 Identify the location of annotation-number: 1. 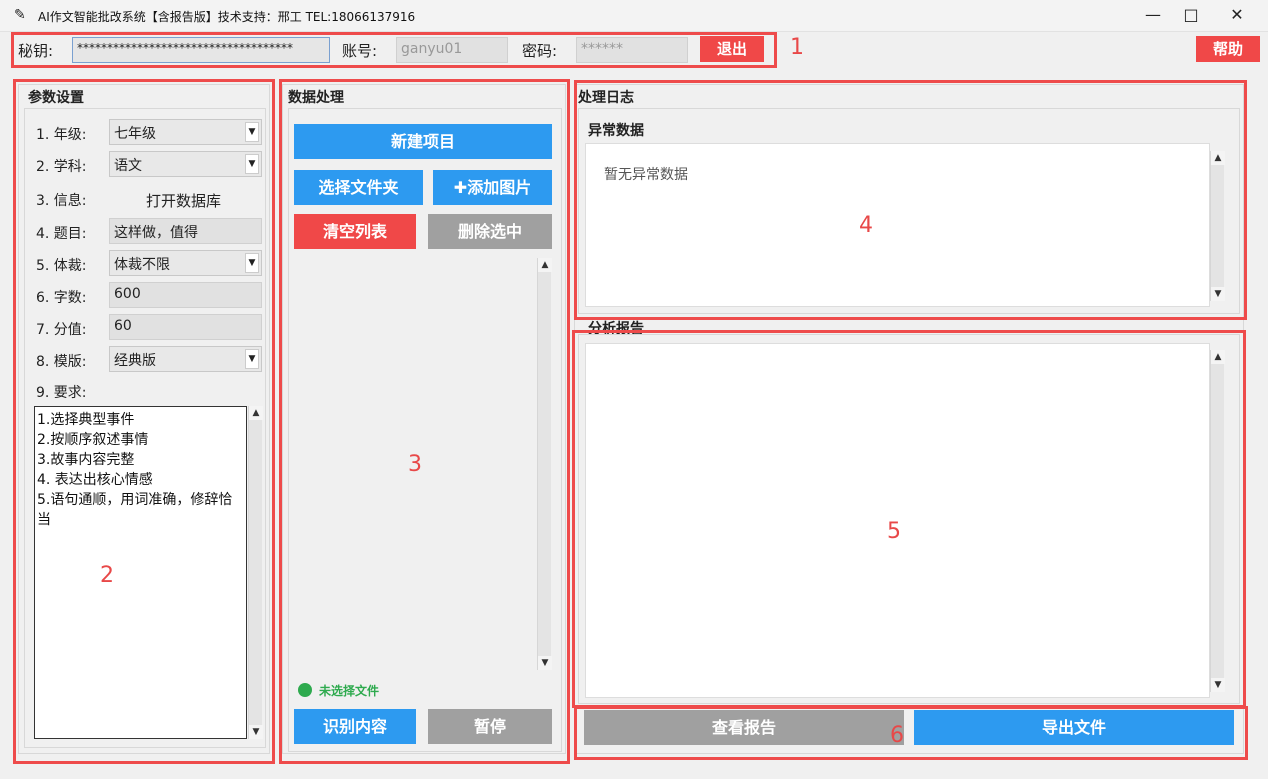
(797, 47).